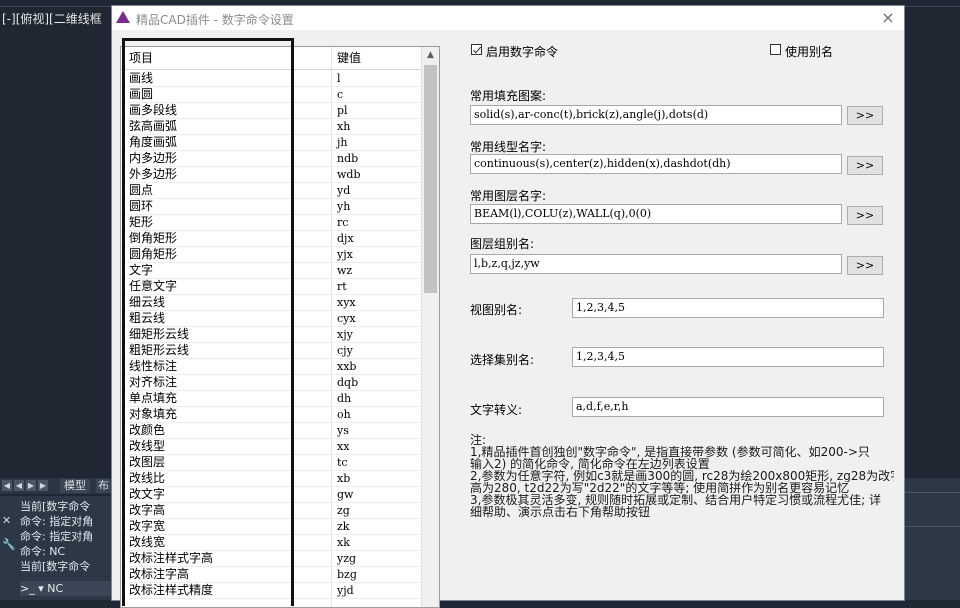  What do you see at coordinates (7, 485) in the screenshot?
I see `tab-nav-first-icon: ◀` at bounding box center [7, 485].